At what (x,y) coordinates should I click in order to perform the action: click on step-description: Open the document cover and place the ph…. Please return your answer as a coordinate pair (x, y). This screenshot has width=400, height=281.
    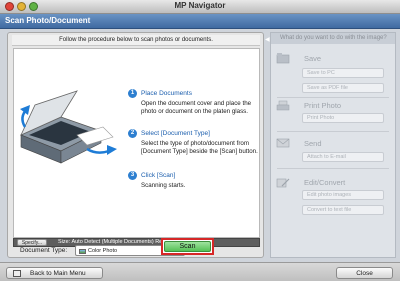
    Looking at the image, I should click on (196, 107).